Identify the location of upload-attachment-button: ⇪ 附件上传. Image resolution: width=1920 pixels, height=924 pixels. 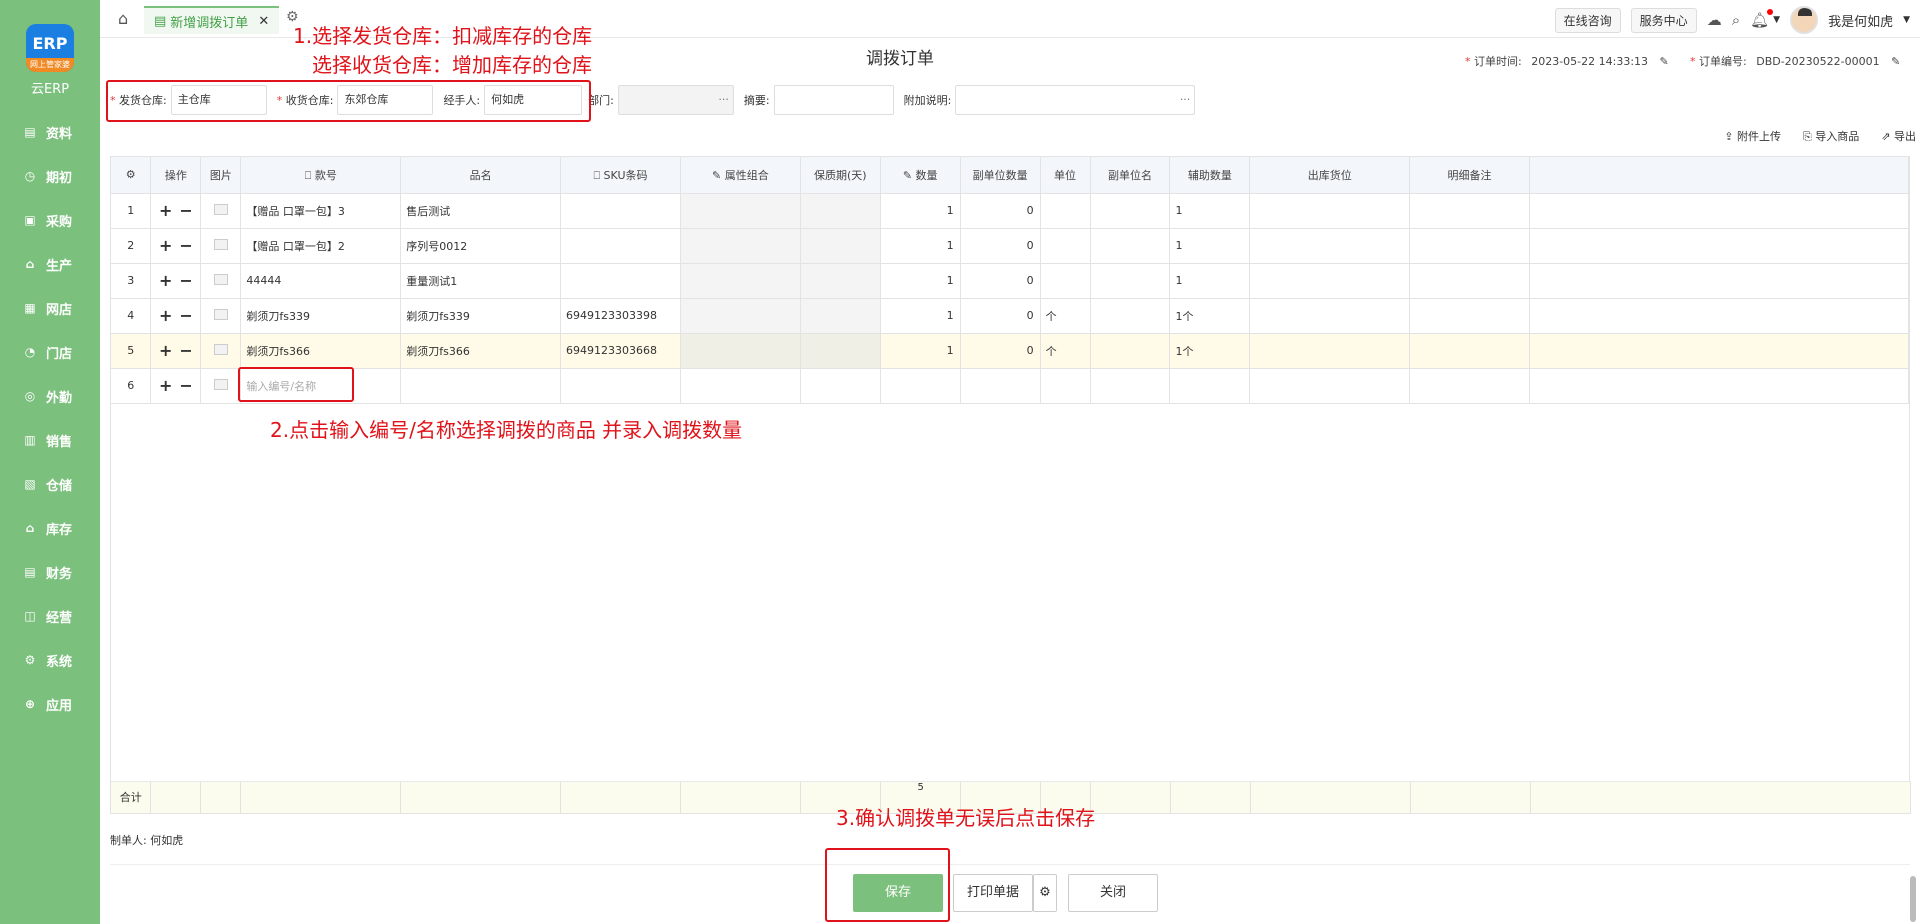
(1752, 136).